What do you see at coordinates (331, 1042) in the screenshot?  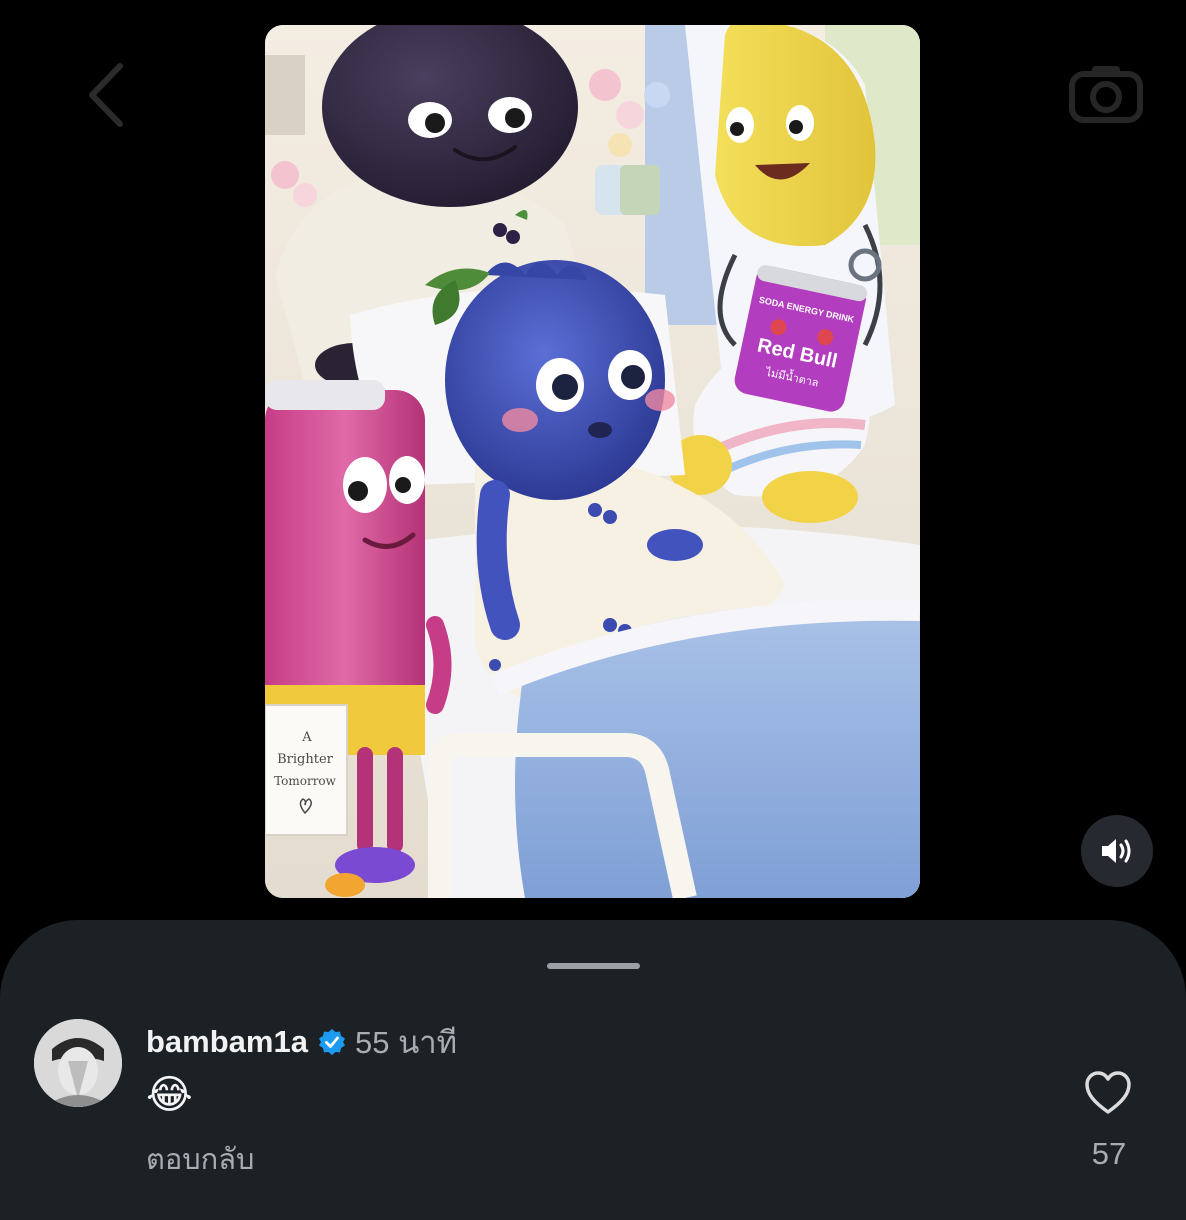 I see `verified-badge-icon` at bounding box center [331, 1042].